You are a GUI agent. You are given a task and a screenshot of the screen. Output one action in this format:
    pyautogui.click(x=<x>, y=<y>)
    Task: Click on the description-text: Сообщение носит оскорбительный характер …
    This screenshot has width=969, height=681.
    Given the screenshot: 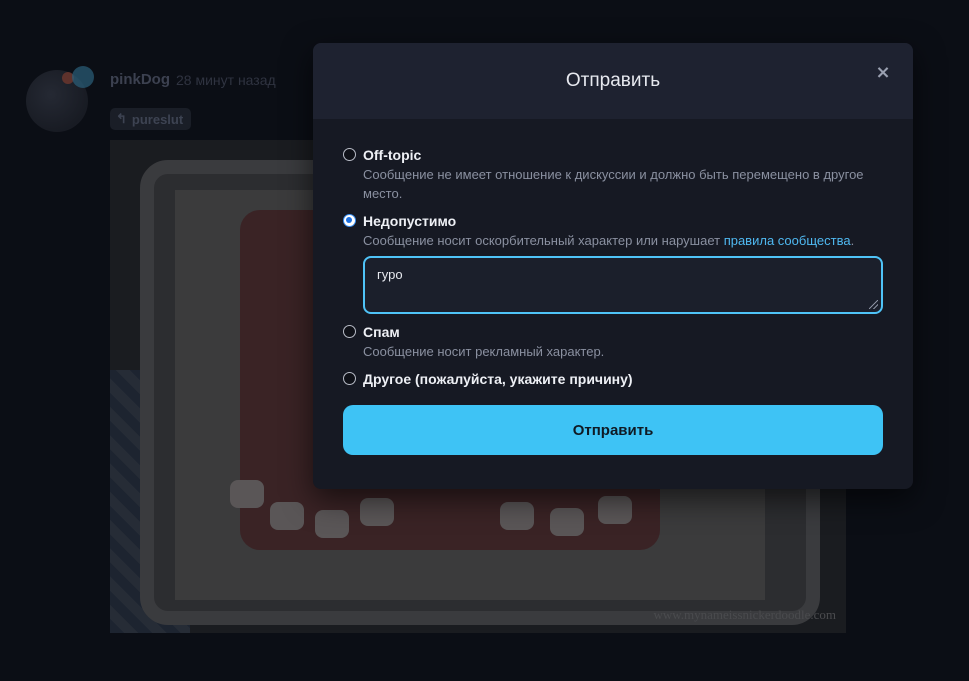 What is the action you would take?
    pyautogui.click(x=543, y=240)
    